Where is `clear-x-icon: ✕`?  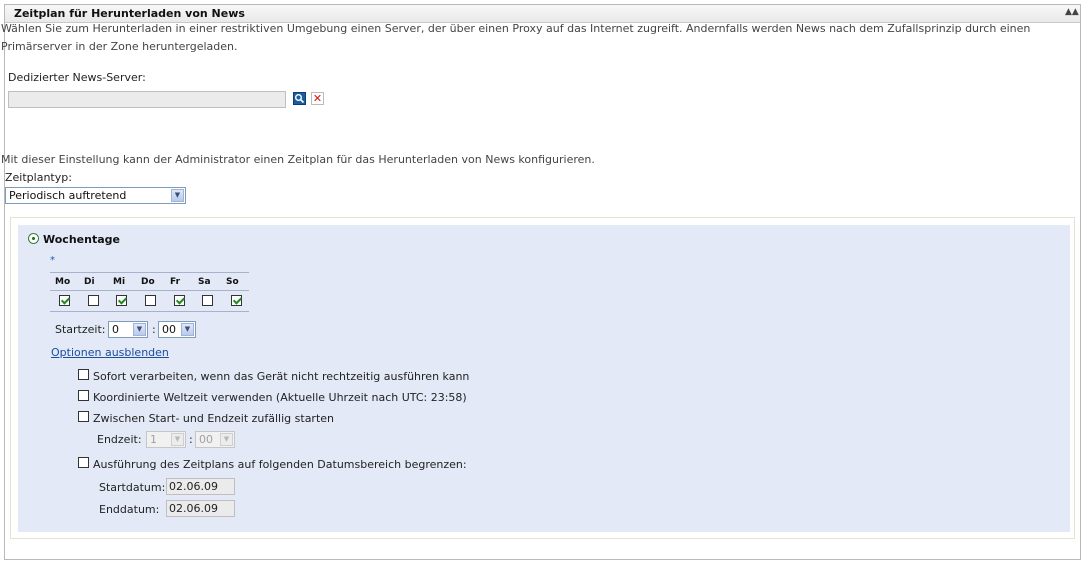 clear-x-icon: ✕ is located at coordinates (317, 98).